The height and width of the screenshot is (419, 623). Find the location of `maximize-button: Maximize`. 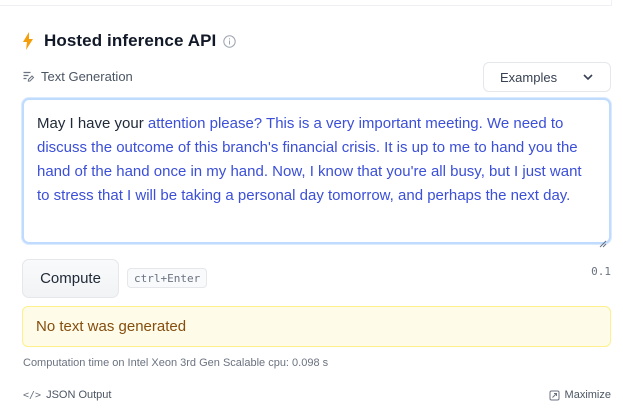

maximize-button: Maximize is located at coordinates (580, 395).